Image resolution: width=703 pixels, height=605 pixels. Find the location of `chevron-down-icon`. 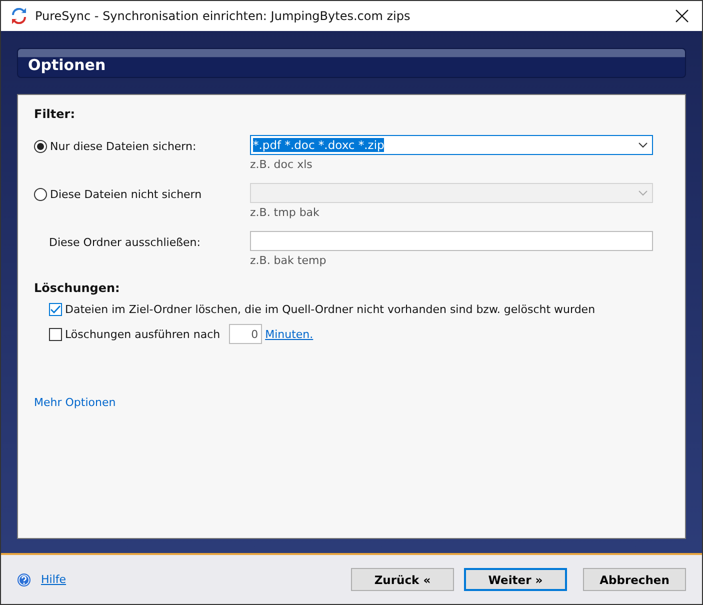

chevron-down-icon is located at coordinates (643, 145).